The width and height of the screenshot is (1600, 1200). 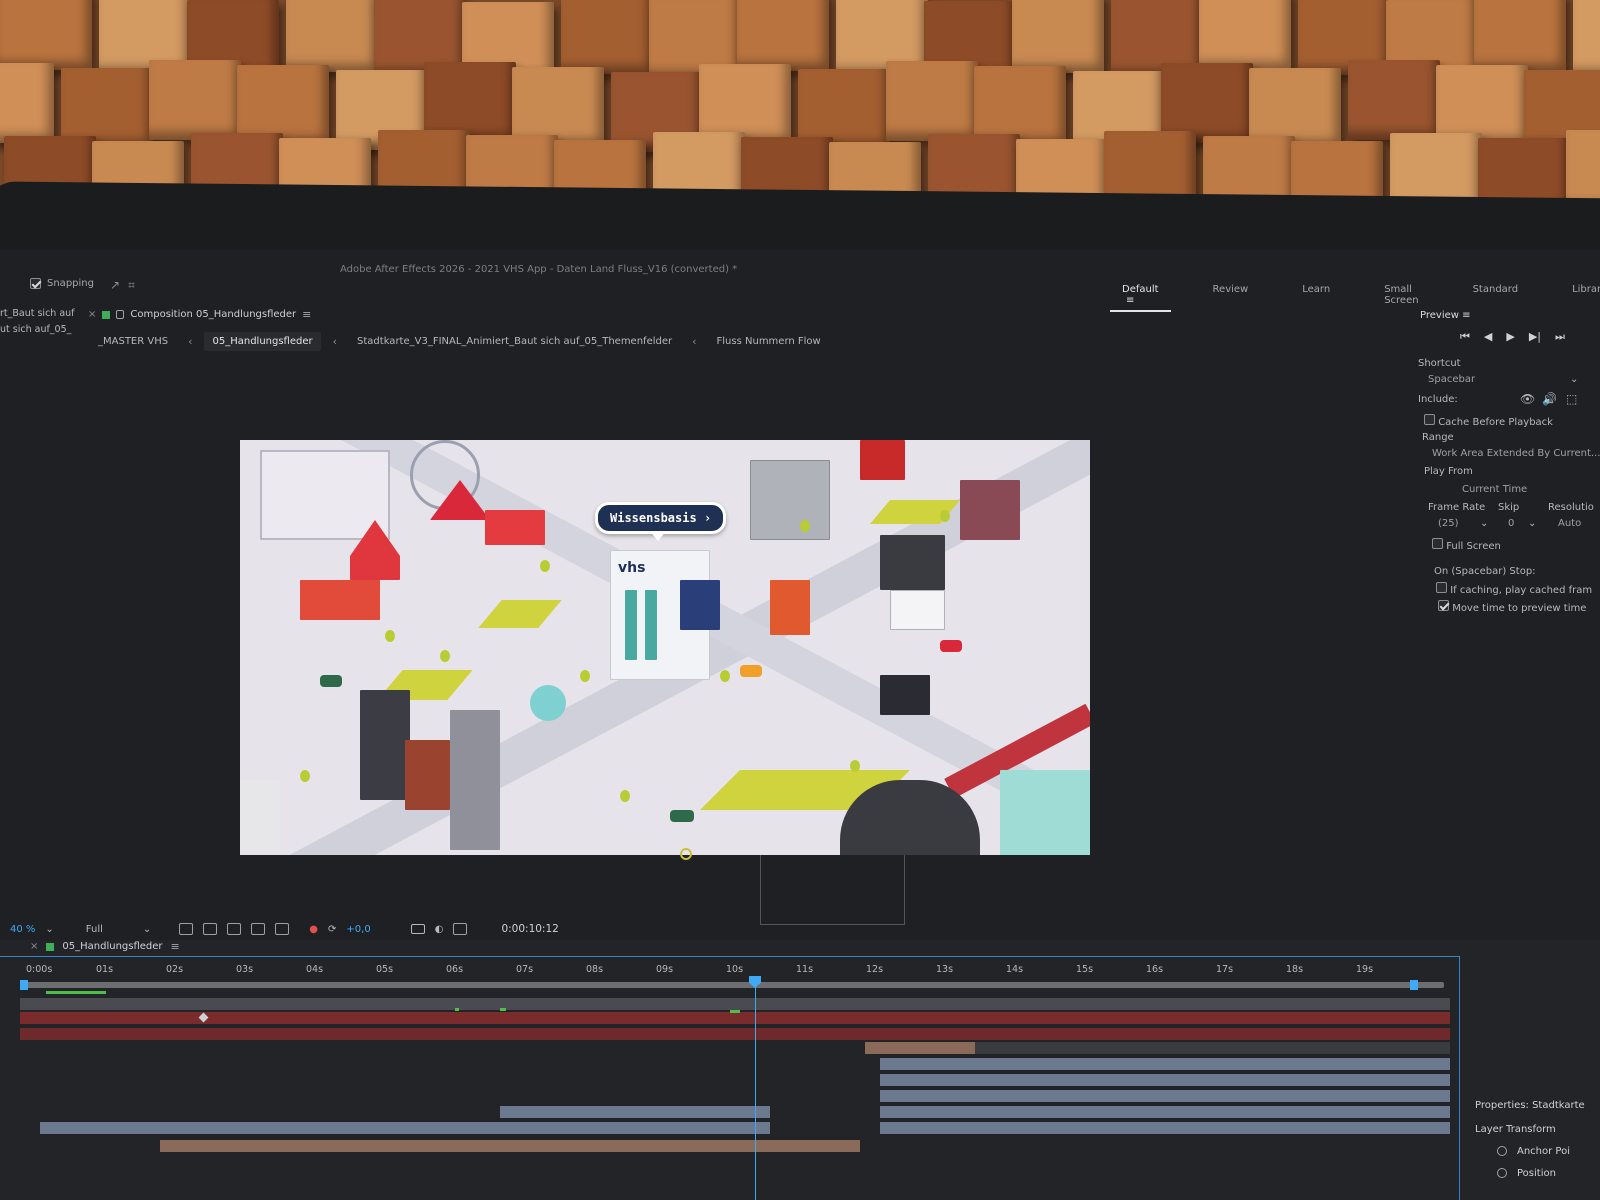 I want to click on full-screen-checkbox, so click(x=1437, y=543).